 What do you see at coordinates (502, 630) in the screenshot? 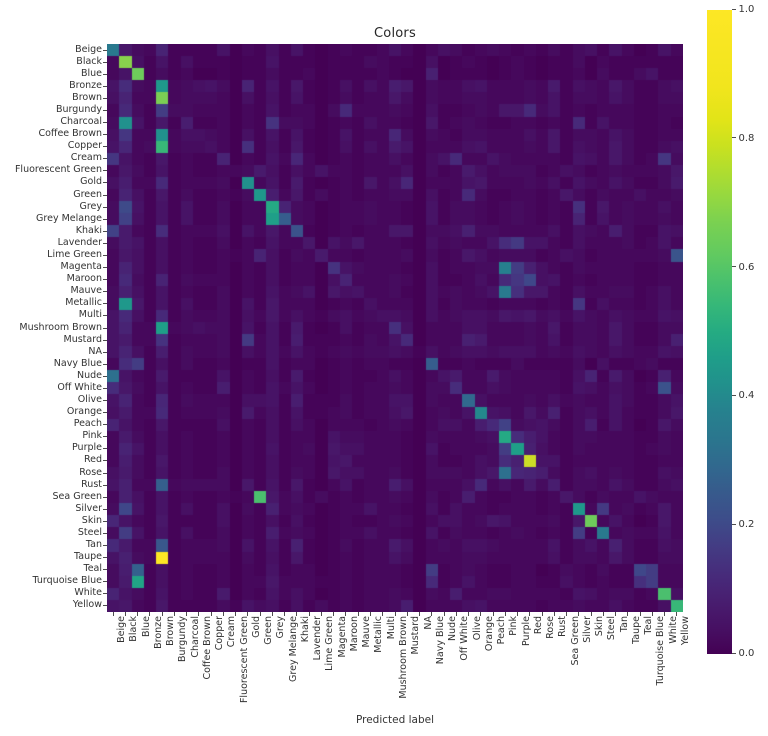
I see `x-axis-tick-label: Peach` at bounding box center [502, 630].